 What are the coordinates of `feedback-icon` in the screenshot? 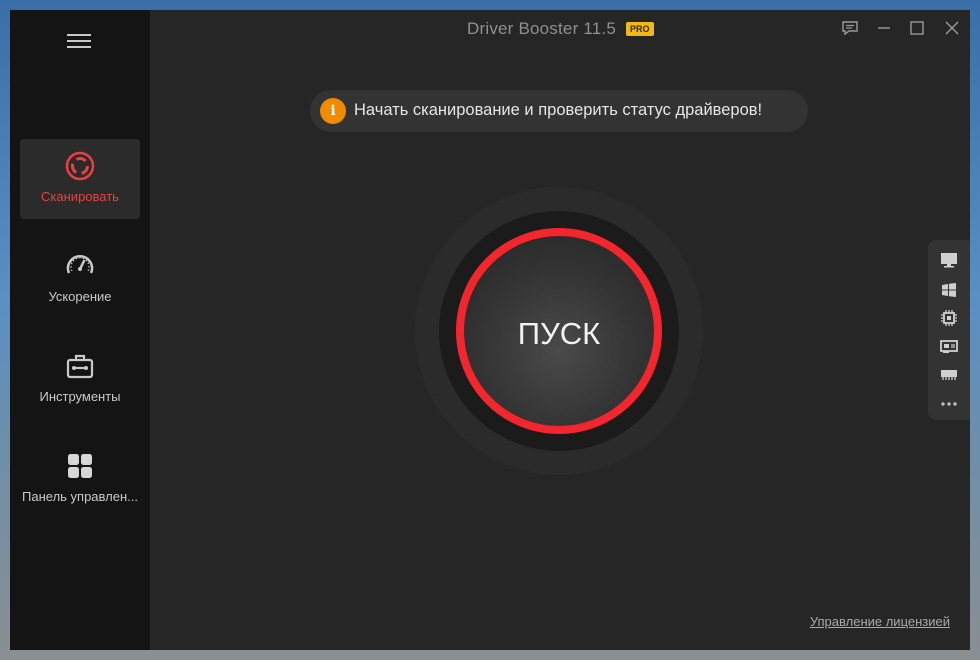 It's located at (850, 28).